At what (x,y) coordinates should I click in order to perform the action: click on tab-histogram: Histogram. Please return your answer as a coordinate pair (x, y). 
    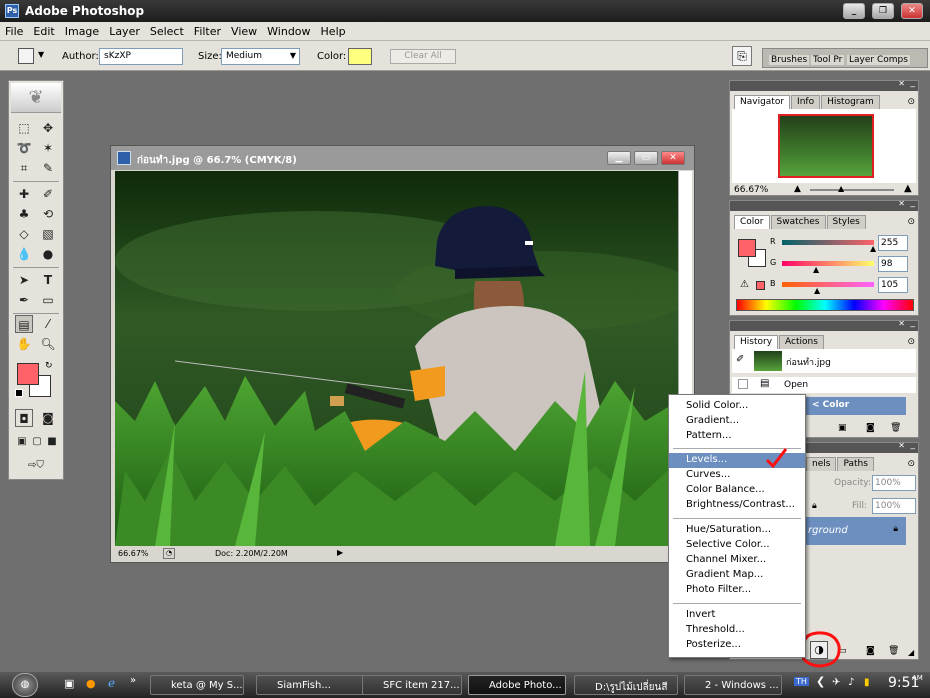
    Looking at the image, I should click on (850, 102).